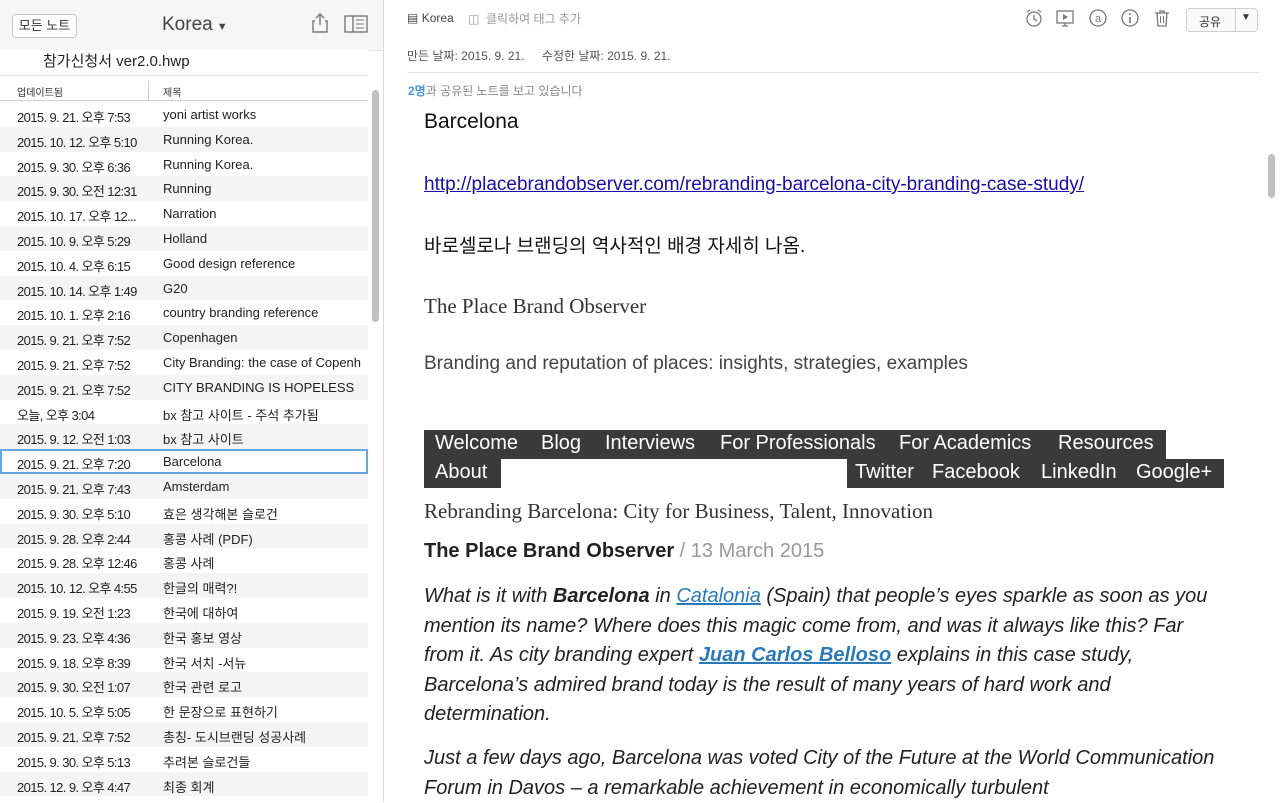 Image resolution: width=1280 pixels, height=803 pixels. I want to click on note-updated-date: 2015. 10. 1. 오후 2:16, so click(74, 316).